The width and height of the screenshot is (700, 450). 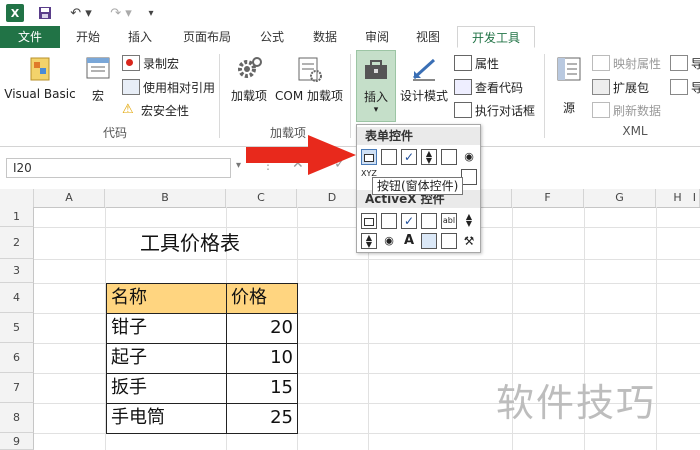 What do you see at coordinates (309, 96) in the screenshot?
I see `com-addins-label: COM 加载项` at bounding box center [309, 96].